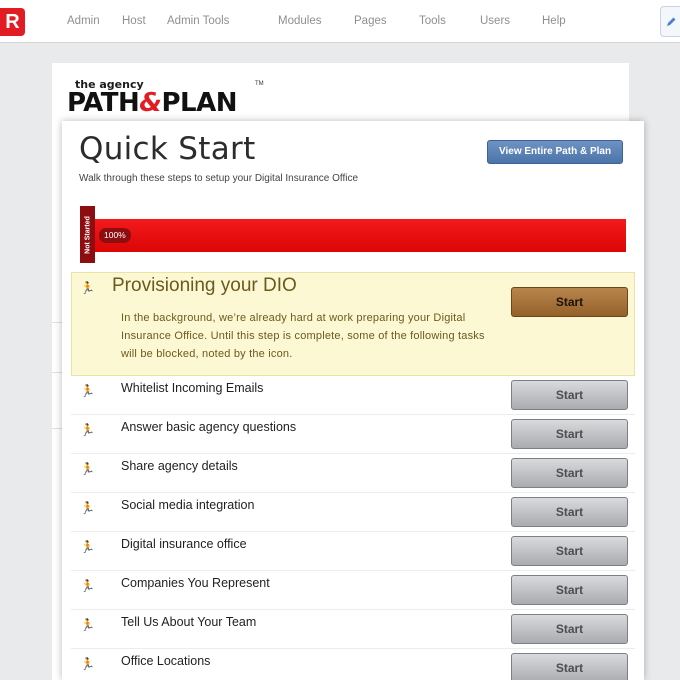 The width and height of the screenshot is (680, 680). What do you see at coordinates (370, 21) in the screenshot?
I see `nav-pages: Pages` at bounding box center [370, 21].